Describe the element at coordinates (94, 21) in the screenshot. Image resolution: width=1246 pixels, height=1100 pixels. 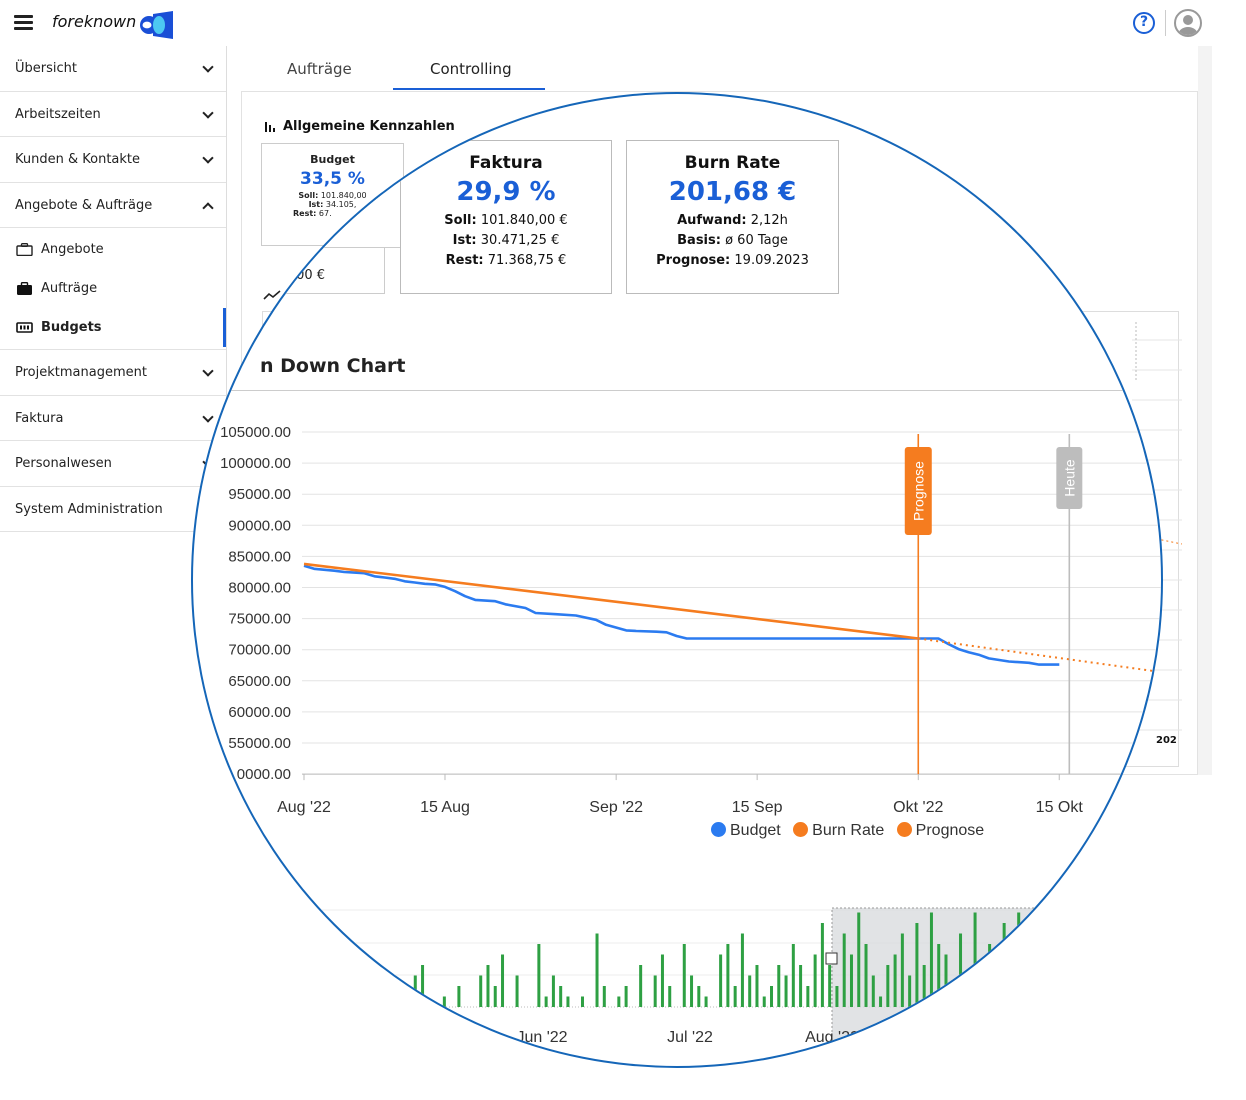
I see `brand-name: foreknown` at that location.